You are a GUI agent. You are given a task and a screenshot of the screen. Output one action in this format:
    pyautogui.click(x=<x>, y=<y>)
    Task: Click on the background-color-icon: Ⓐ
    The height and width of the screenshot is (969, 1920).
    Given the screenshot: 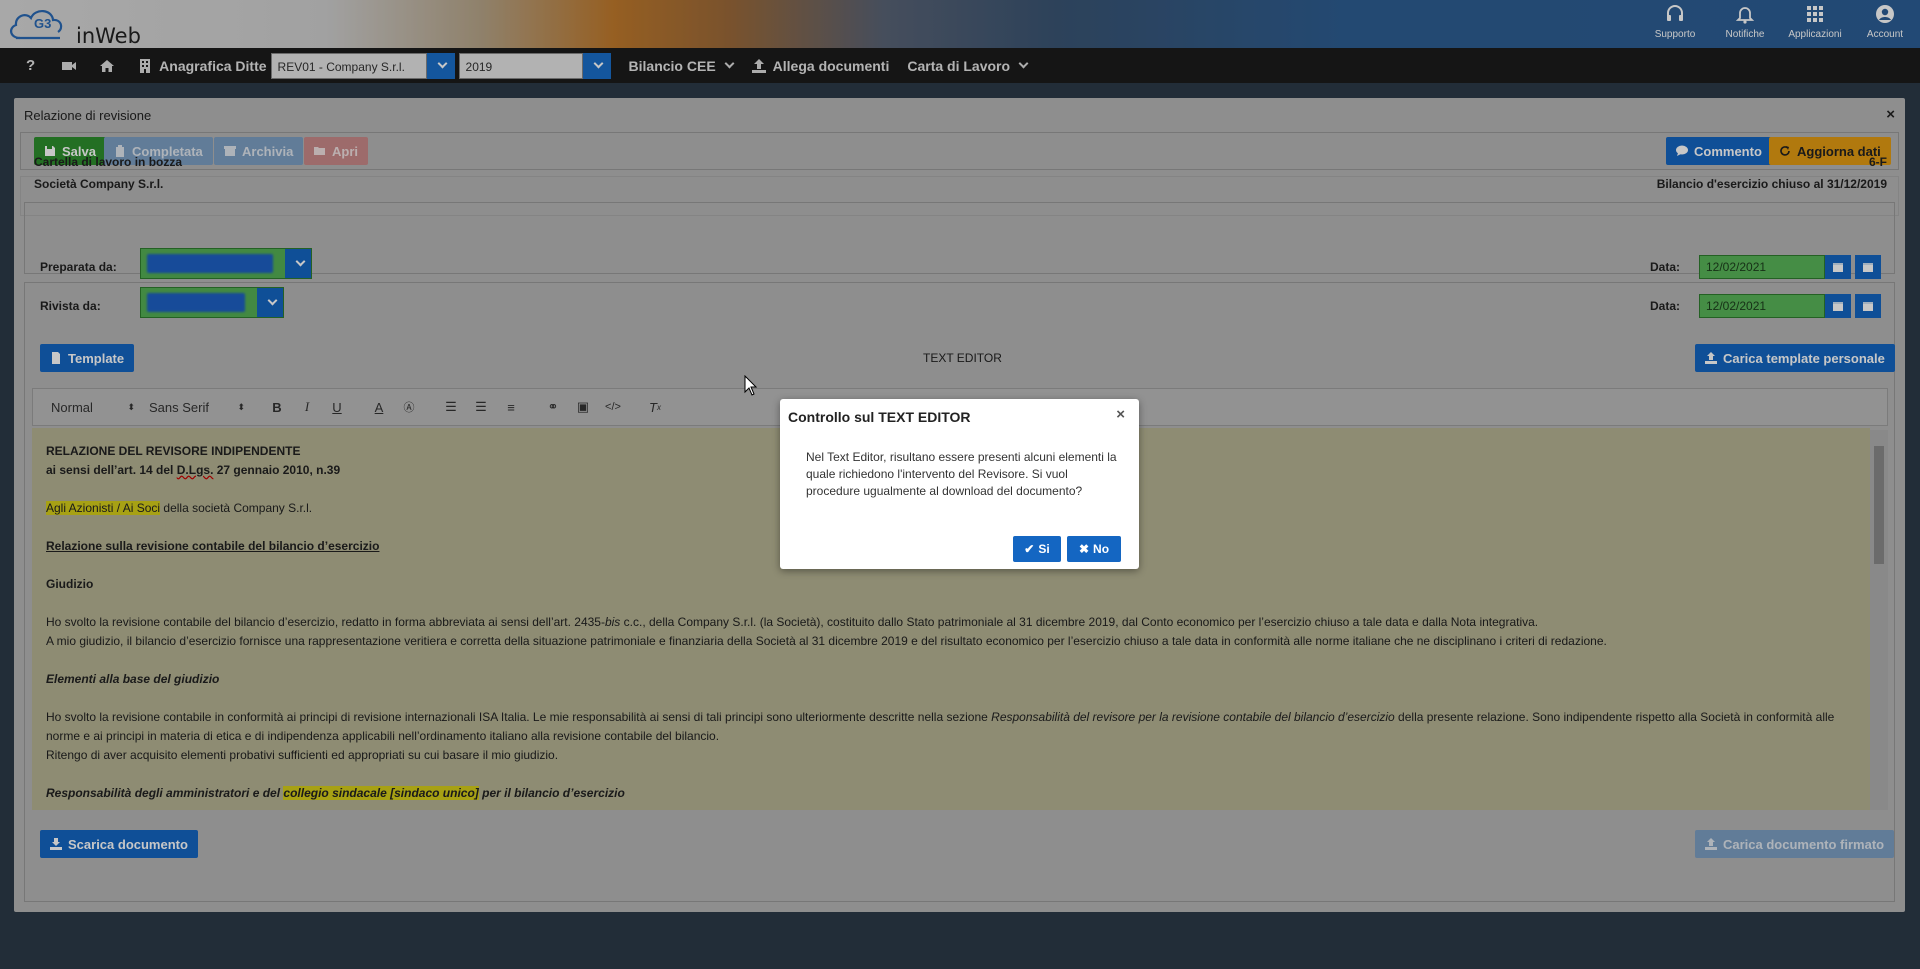 What is the action you would take?
    pyautogui.click(x=409, y=407)
    